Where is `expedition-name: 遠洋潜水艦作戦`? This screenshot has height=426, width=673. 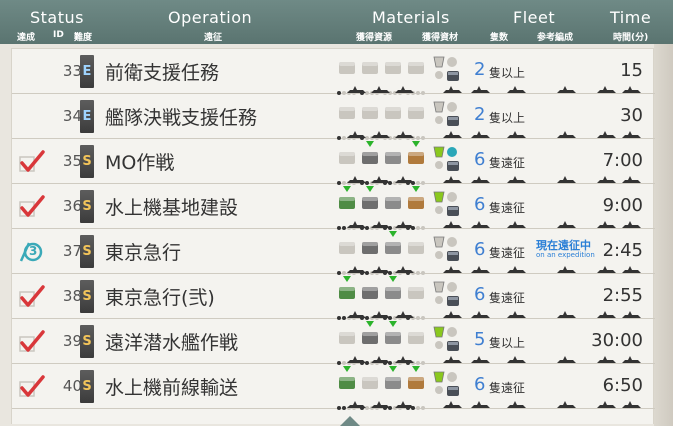
expedition-name: 遠洋潜水艦作戦 is located at coordinates (171, 341).